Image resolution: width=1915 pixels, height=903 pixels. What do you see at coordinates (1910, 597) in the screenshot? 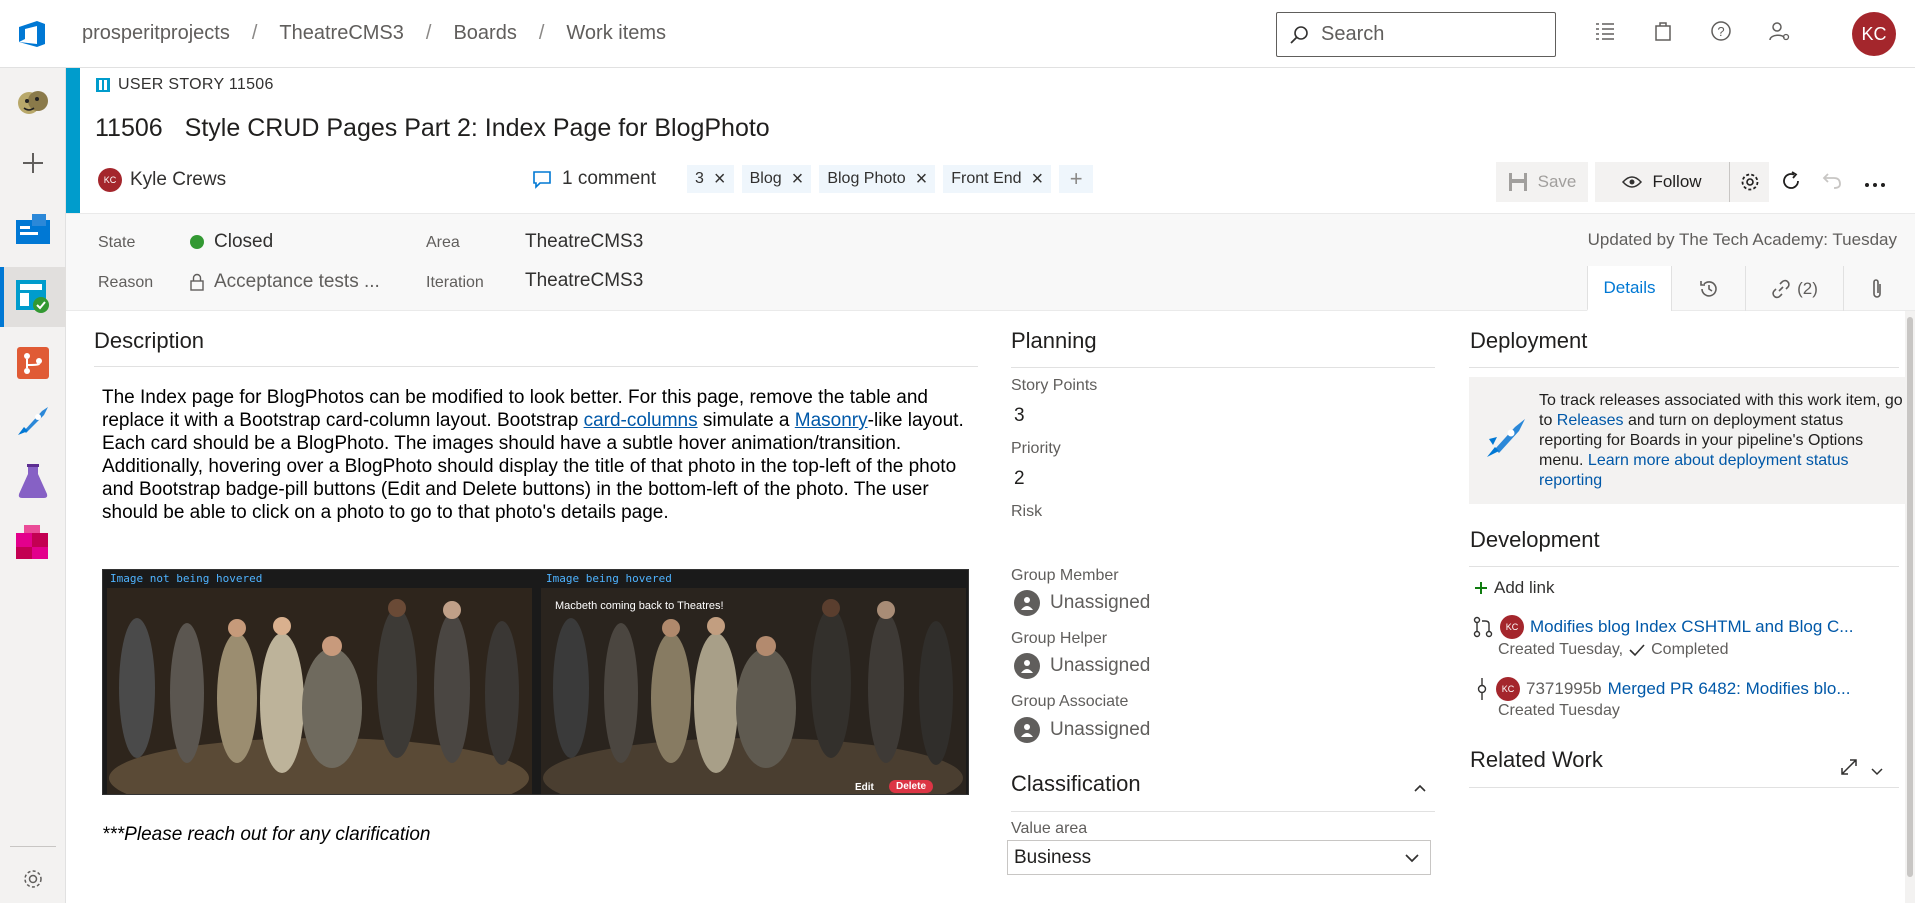
I see `scrollbar-thumb` at bounding box center [1910, 597].